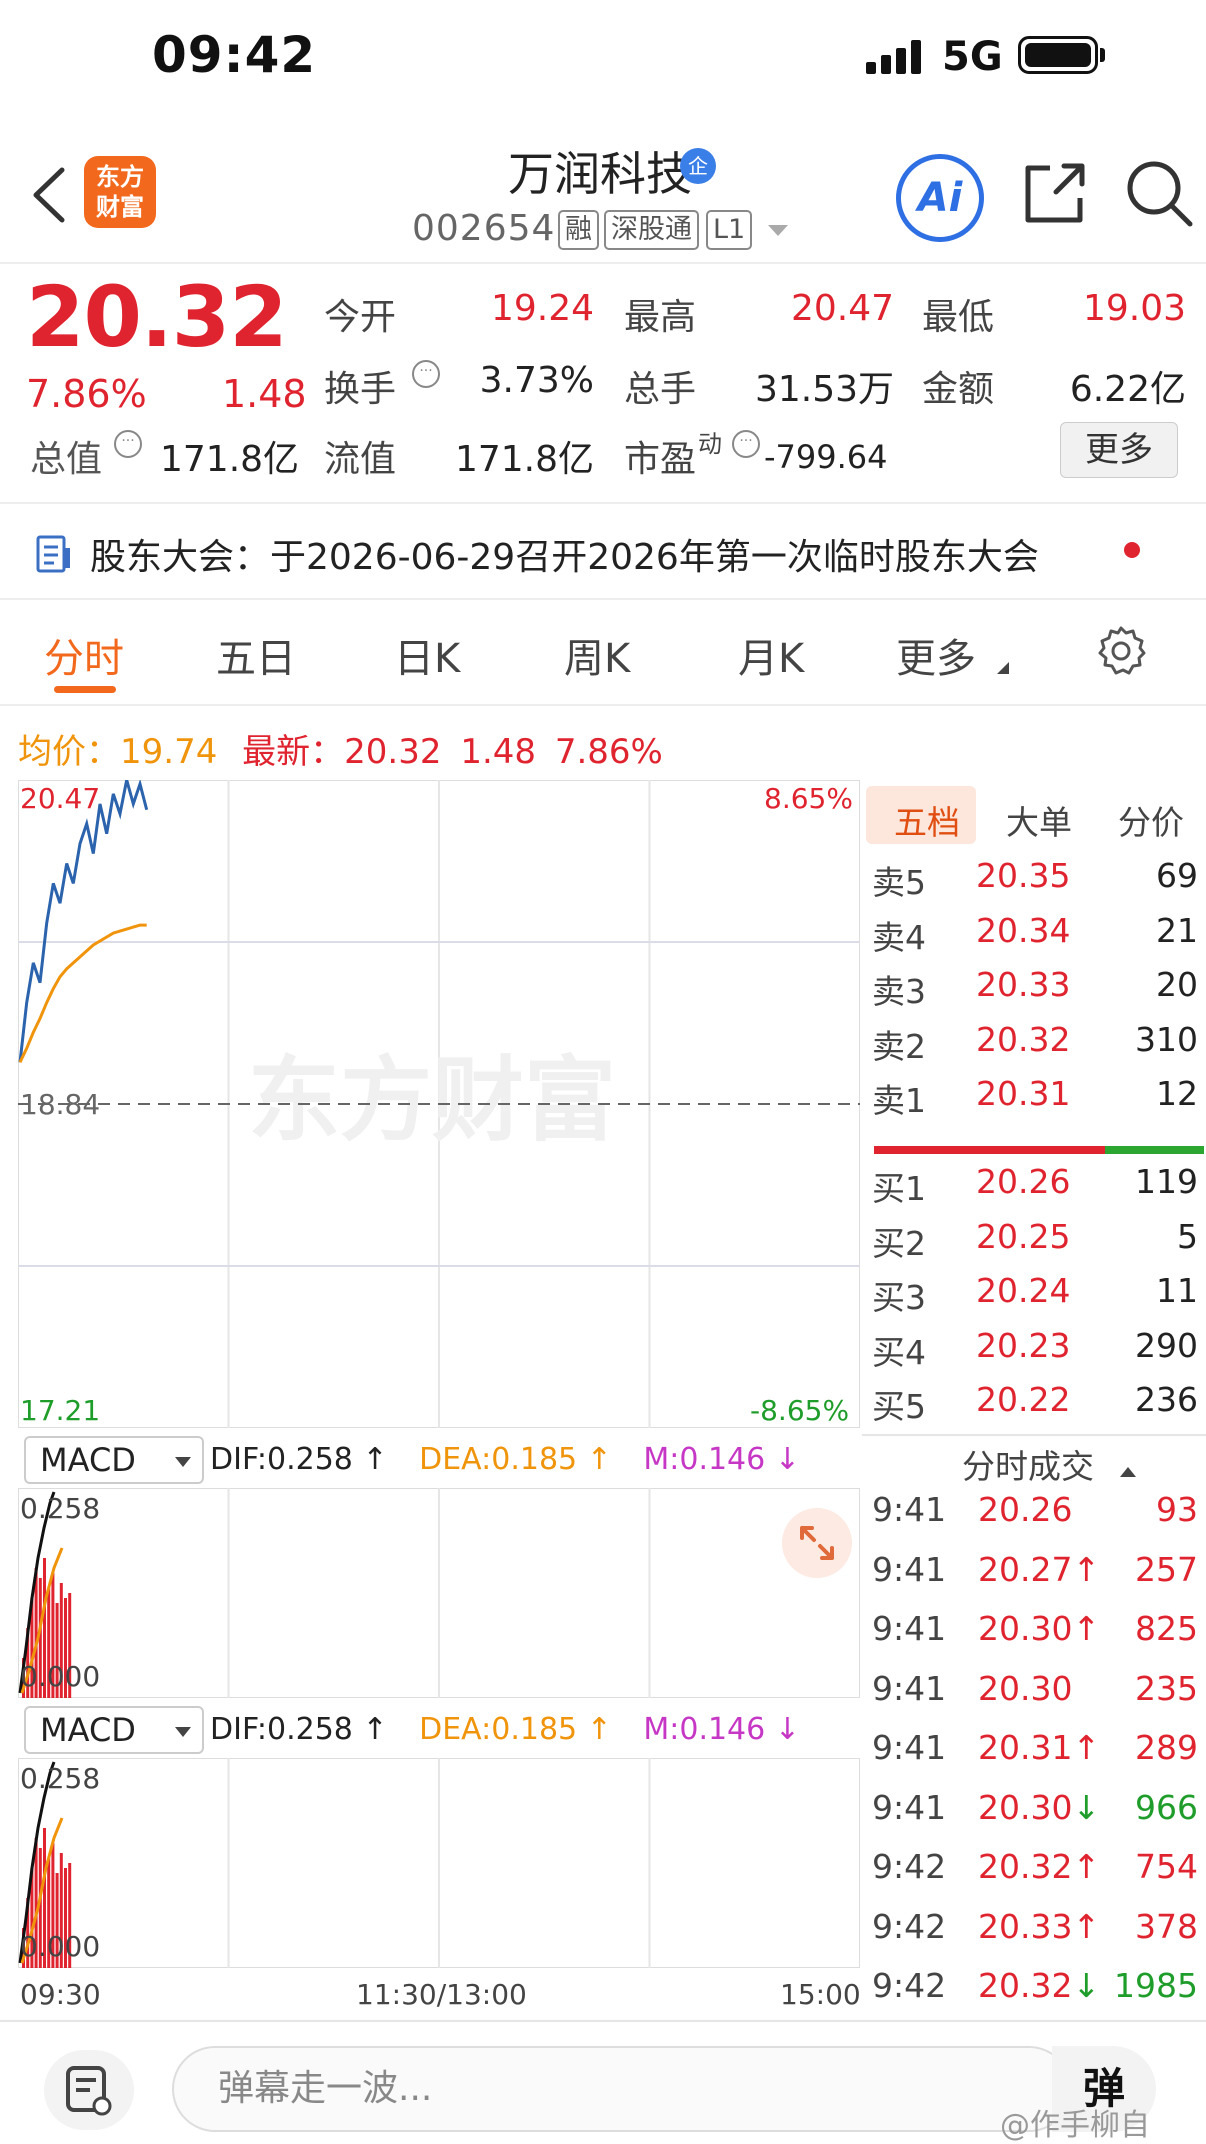 The width and height of the screenshot is (1206, 2144). I want to click on orderbook-tab-five: 五档, so click(927, 820).